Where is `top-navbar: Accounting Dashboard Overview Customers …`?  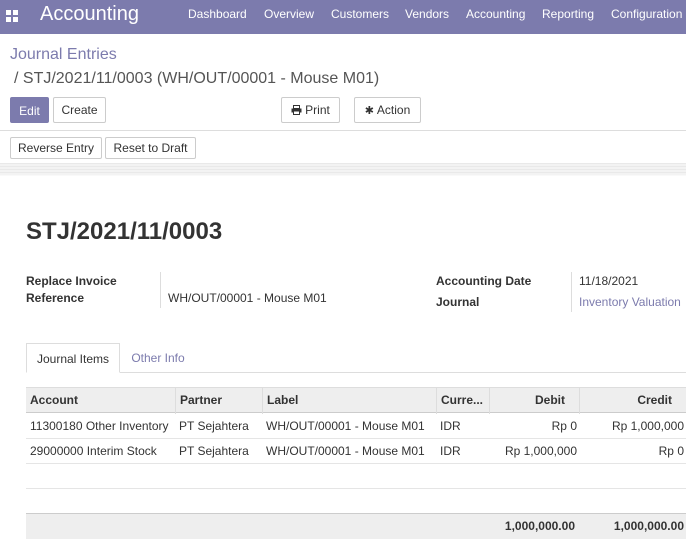
top-navbar: Accounting Dashboard Overview Customers … is located at coordinates (343, 17).